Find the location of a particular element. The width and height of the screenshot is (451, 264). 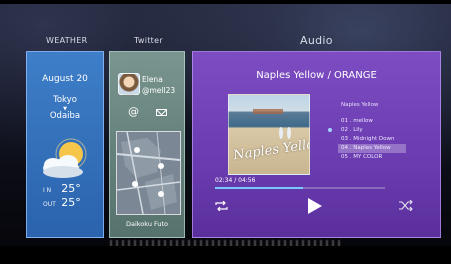

track-item: 05 . MY COLOR is located at coordinates (372, 157).